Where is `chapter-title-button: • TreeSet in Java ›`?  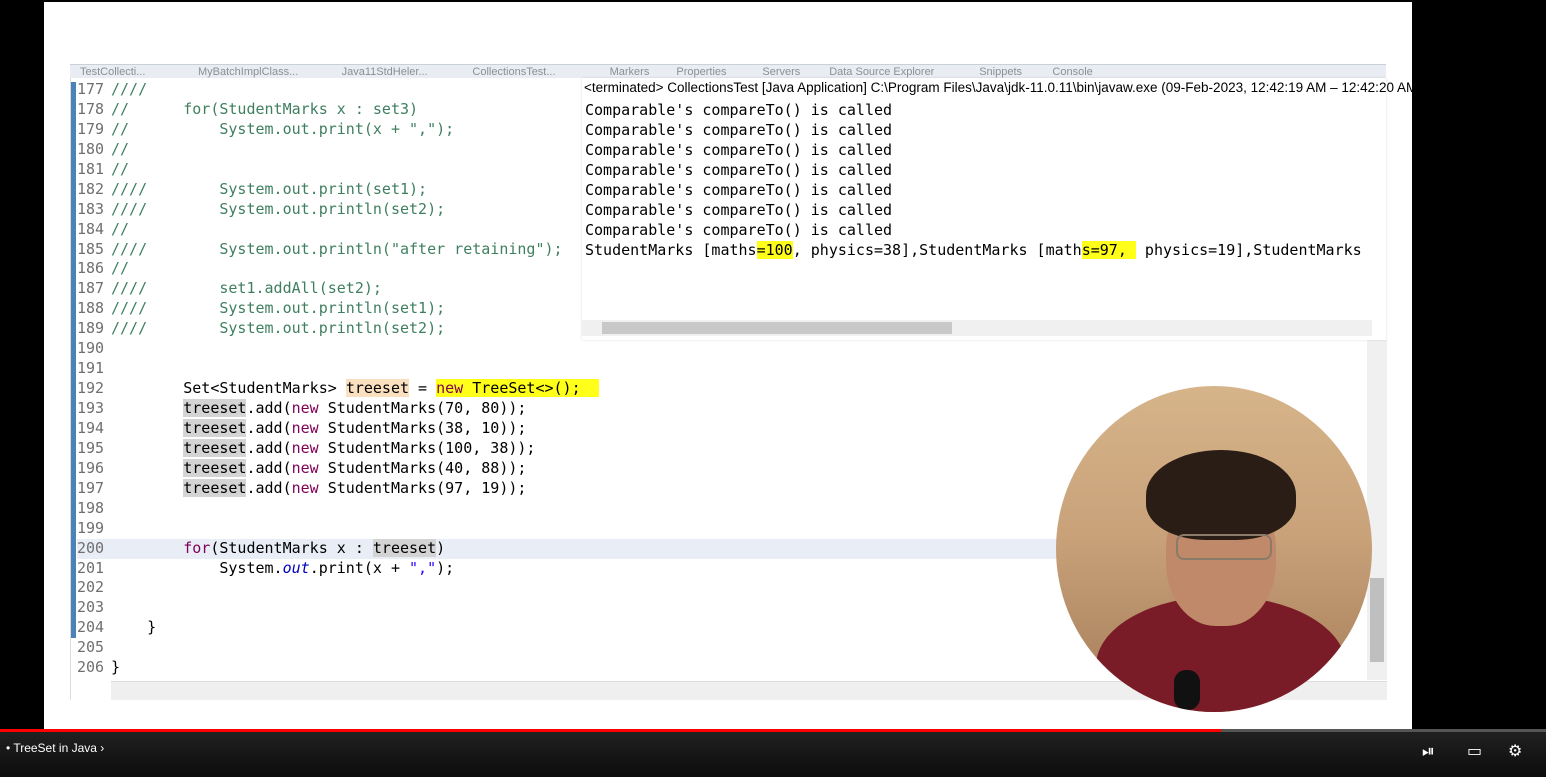
chapter-title-button: • TreeSet in Java › is located at coordinates (55, 748).